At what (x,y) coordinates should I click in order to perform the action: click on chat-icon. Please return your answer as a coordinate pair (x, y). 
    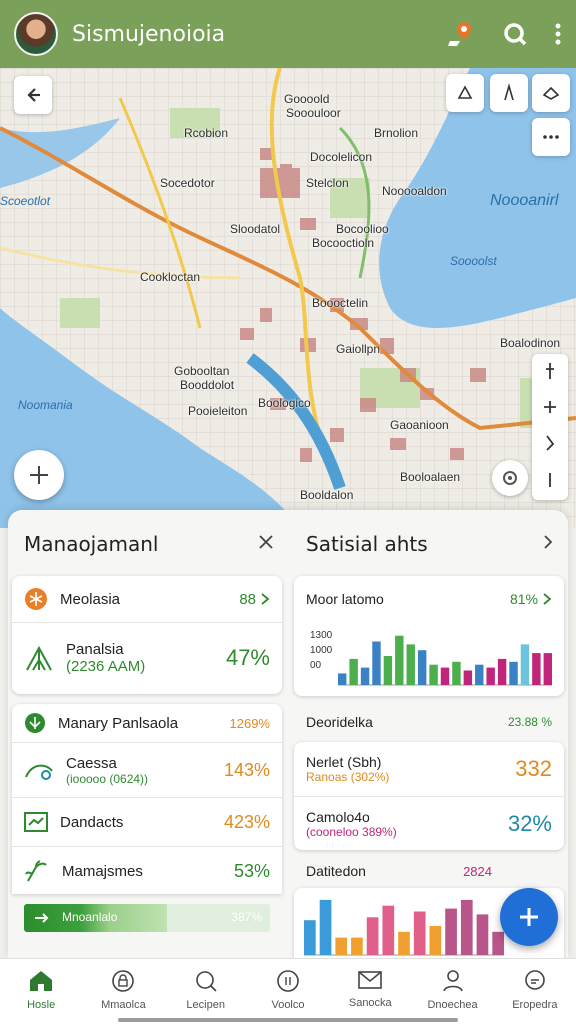
    Looking at the image, I should click on (535, 980).